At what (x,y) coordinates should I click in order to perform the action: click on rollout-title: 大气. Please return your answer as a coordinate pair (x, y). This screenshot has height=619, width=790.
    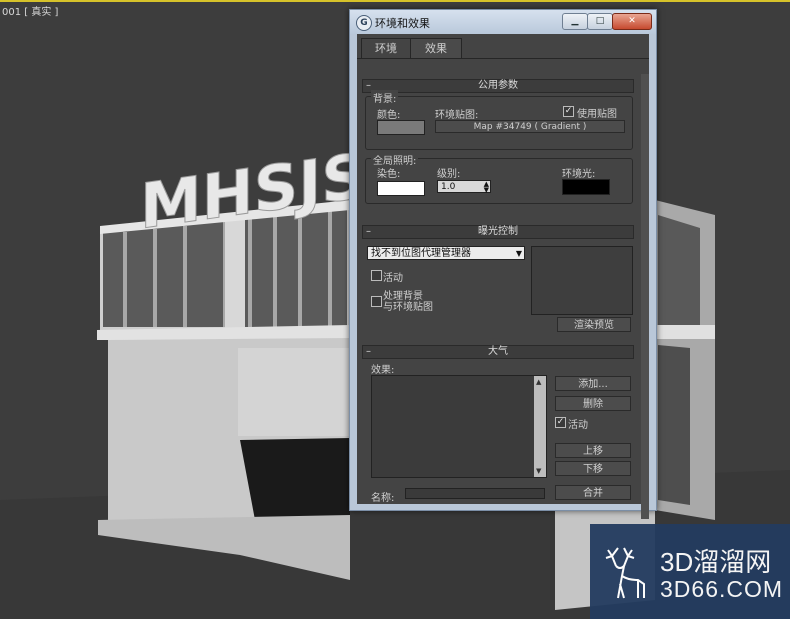
    Looking at the image, I should click on (498, 351).